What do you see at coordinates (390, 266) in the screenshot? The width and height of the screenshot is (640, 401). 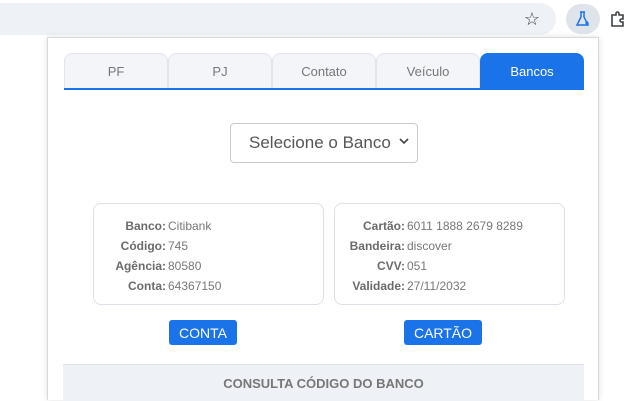 I see `cvv-label: CVV:` at bounding box center [390, 266].